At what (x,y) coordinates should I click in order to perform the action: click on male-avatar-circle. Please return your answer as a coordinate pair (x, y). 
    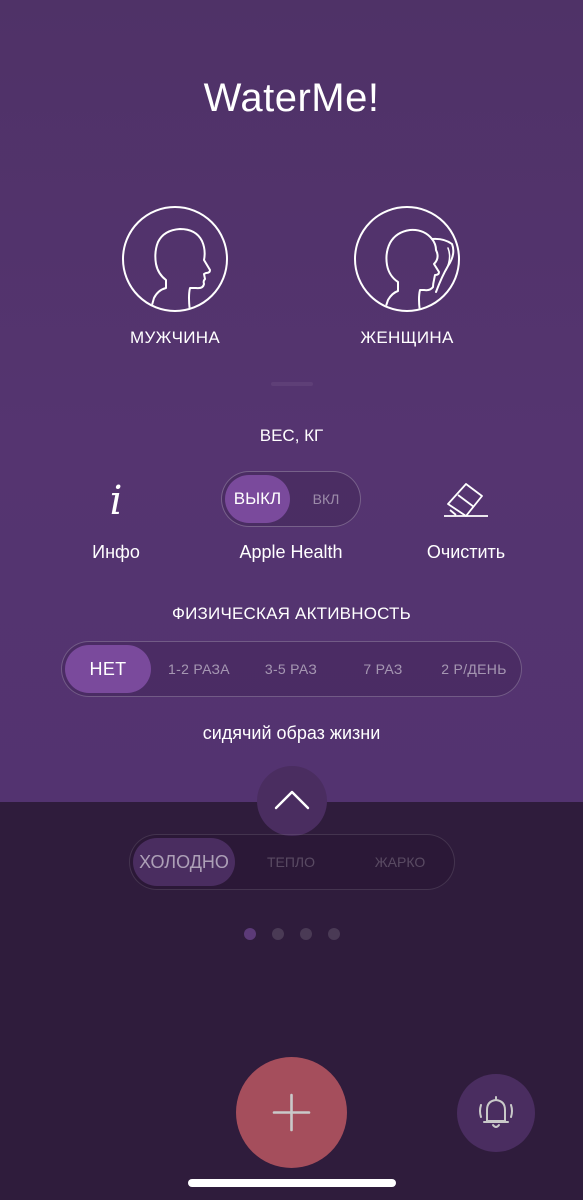
    Looking at the image, I should click on (175, 259).